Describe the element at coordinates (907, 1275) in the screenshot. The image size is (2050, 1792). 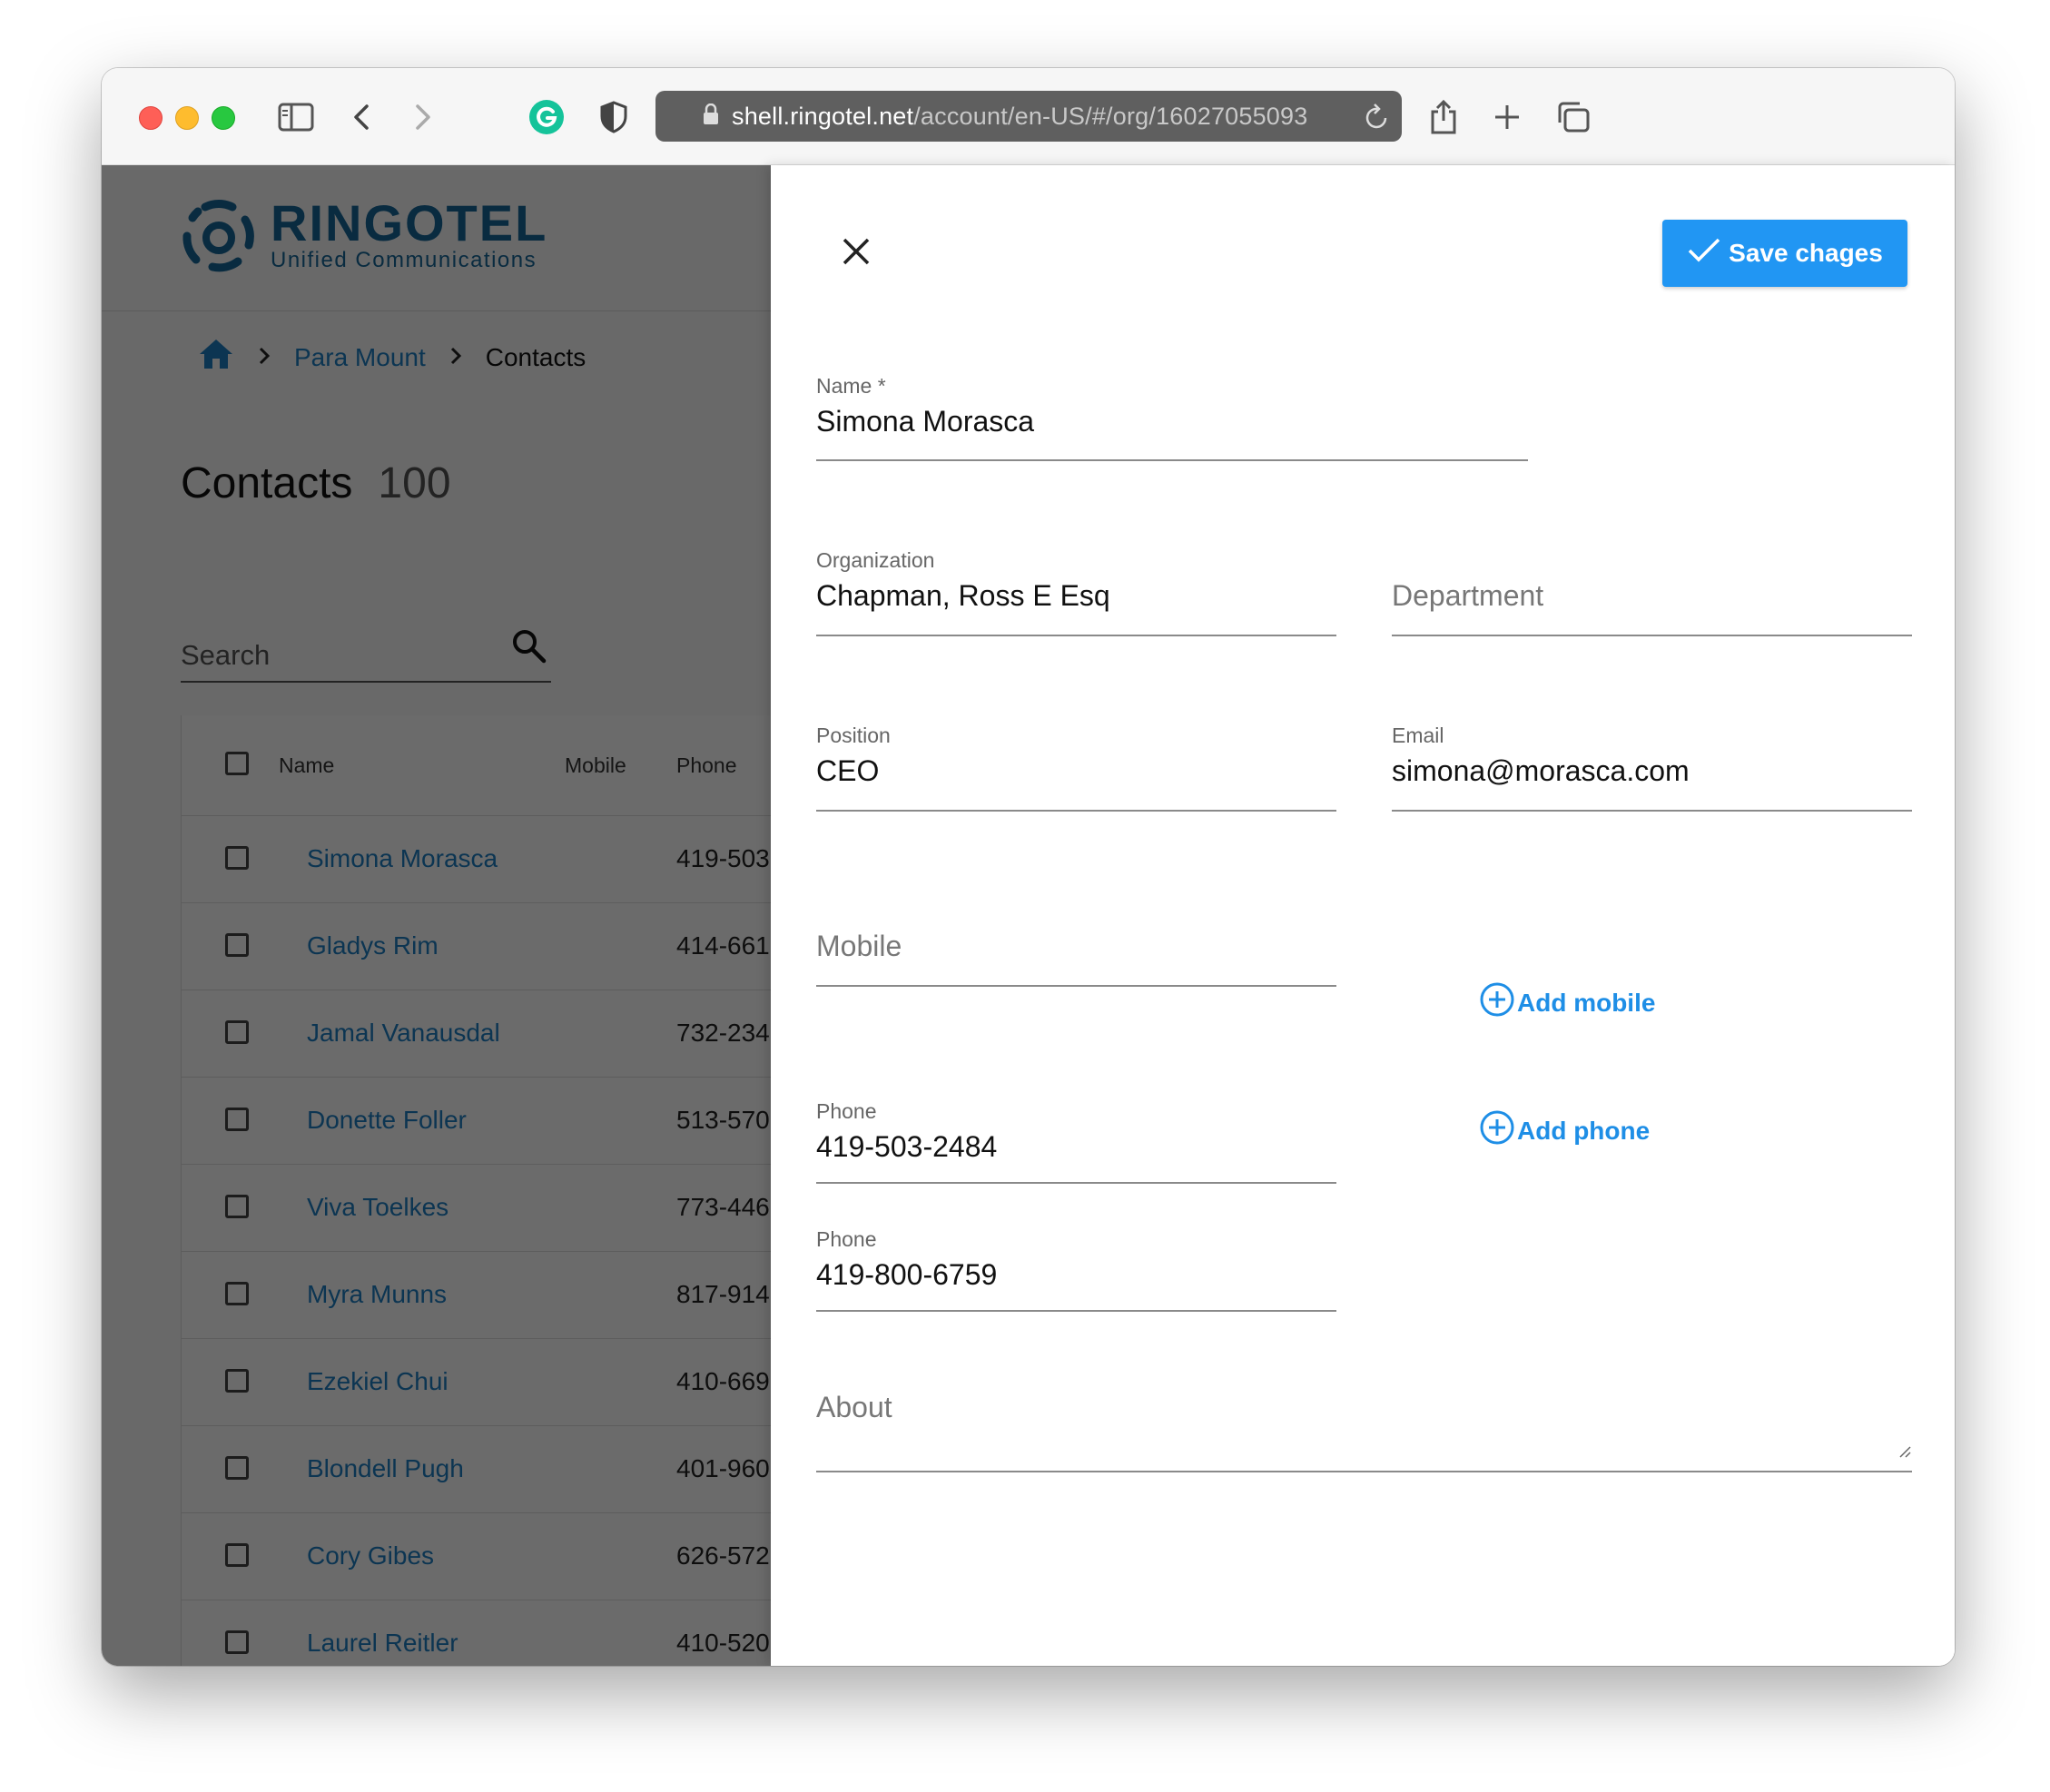
I see `phone-value: 419-800-6759` at that location.